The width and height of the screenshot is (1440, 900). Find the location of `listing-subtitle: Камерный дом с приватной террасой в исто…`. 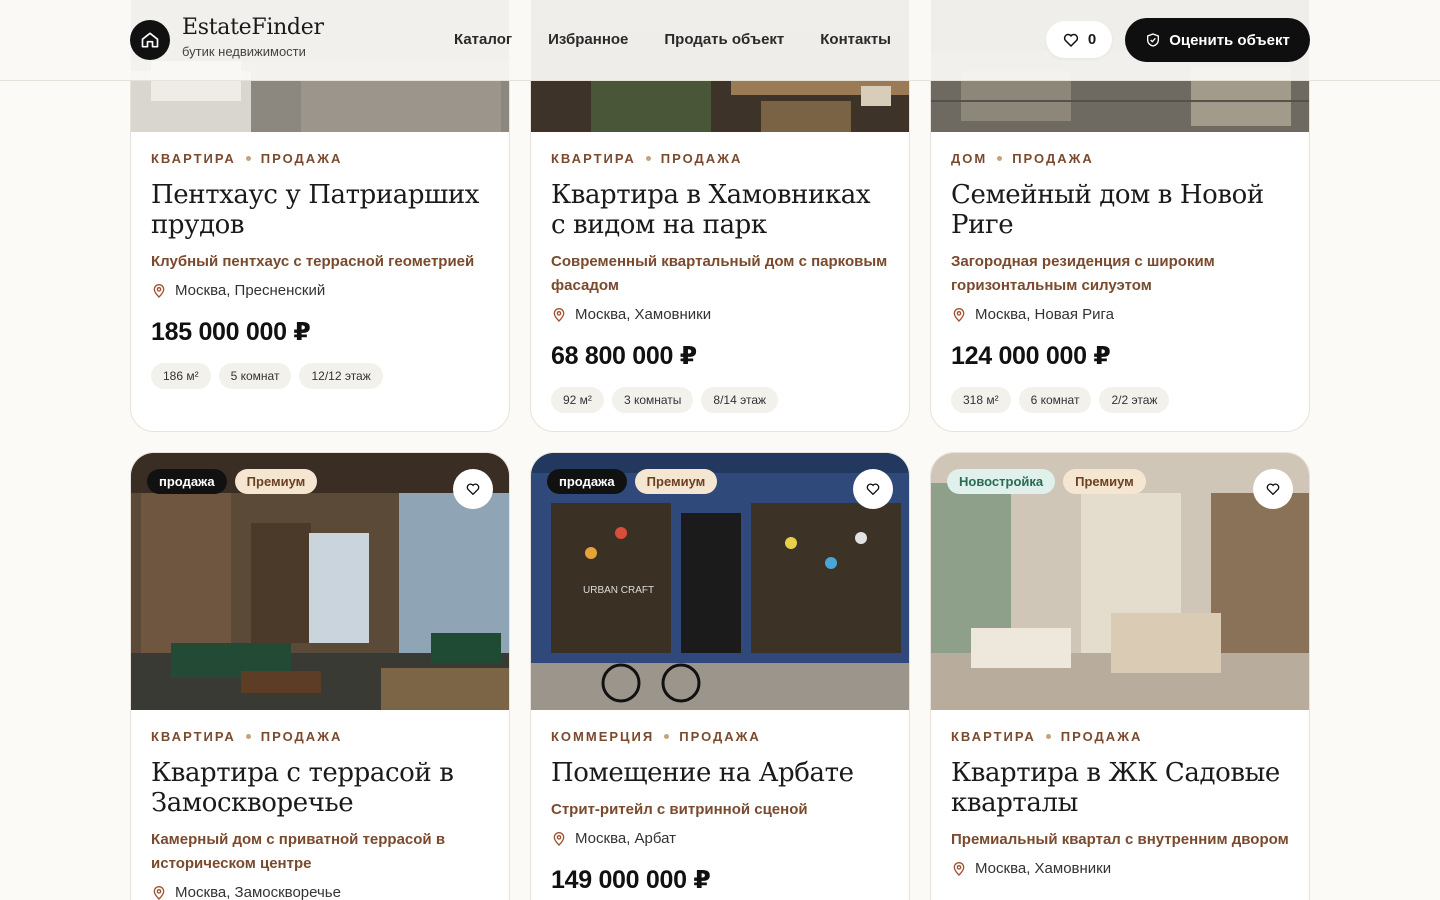

listing-subtitle: Камерный дом с приватной террасой в исто… is located at coordinates (298, 851).